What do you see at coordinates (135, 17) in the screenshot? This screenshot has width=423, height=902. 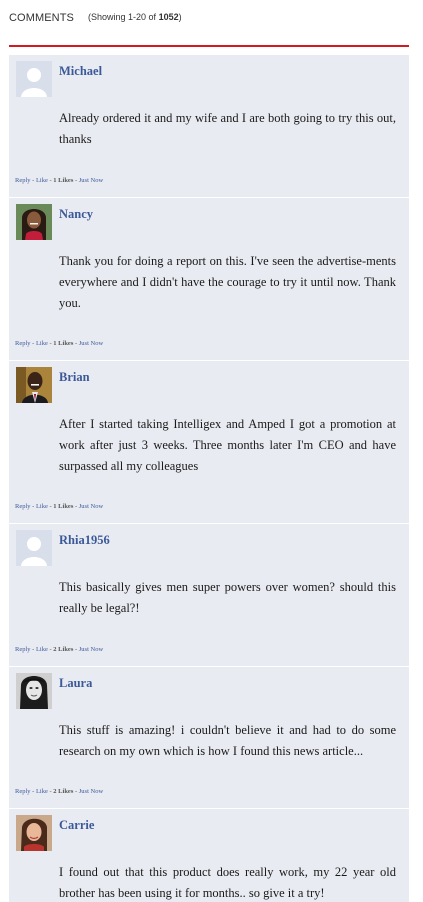 I see `comments-count: (Showing 1-20 of 1052)` at bounding box center [135, 17].